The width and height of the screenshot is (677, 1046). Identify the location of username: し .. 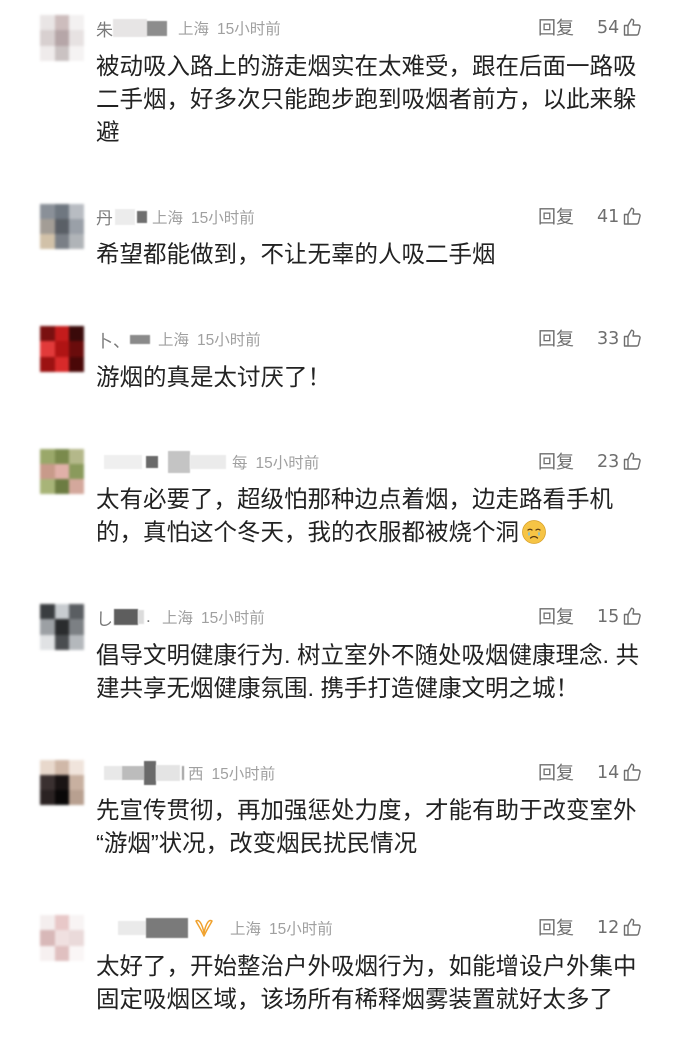
(129, 617).